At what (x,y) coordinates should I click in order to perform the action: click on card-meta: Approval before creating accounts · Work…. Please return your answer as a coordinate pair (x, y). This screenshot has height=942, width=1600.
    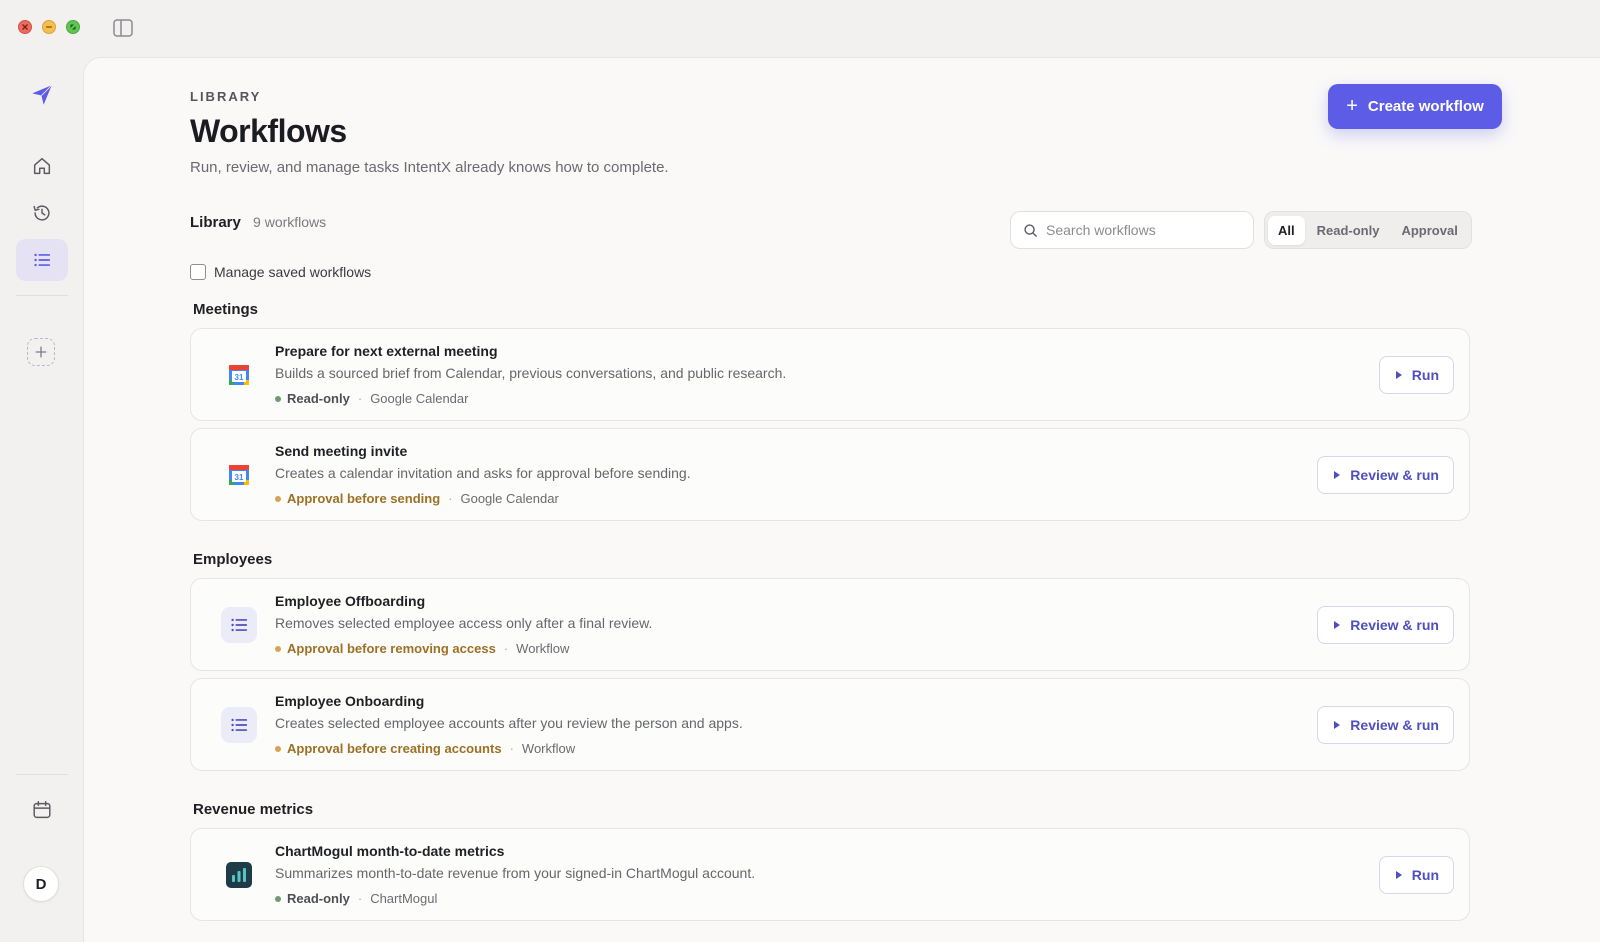
    Looking at the image, I should click on (425, 748).